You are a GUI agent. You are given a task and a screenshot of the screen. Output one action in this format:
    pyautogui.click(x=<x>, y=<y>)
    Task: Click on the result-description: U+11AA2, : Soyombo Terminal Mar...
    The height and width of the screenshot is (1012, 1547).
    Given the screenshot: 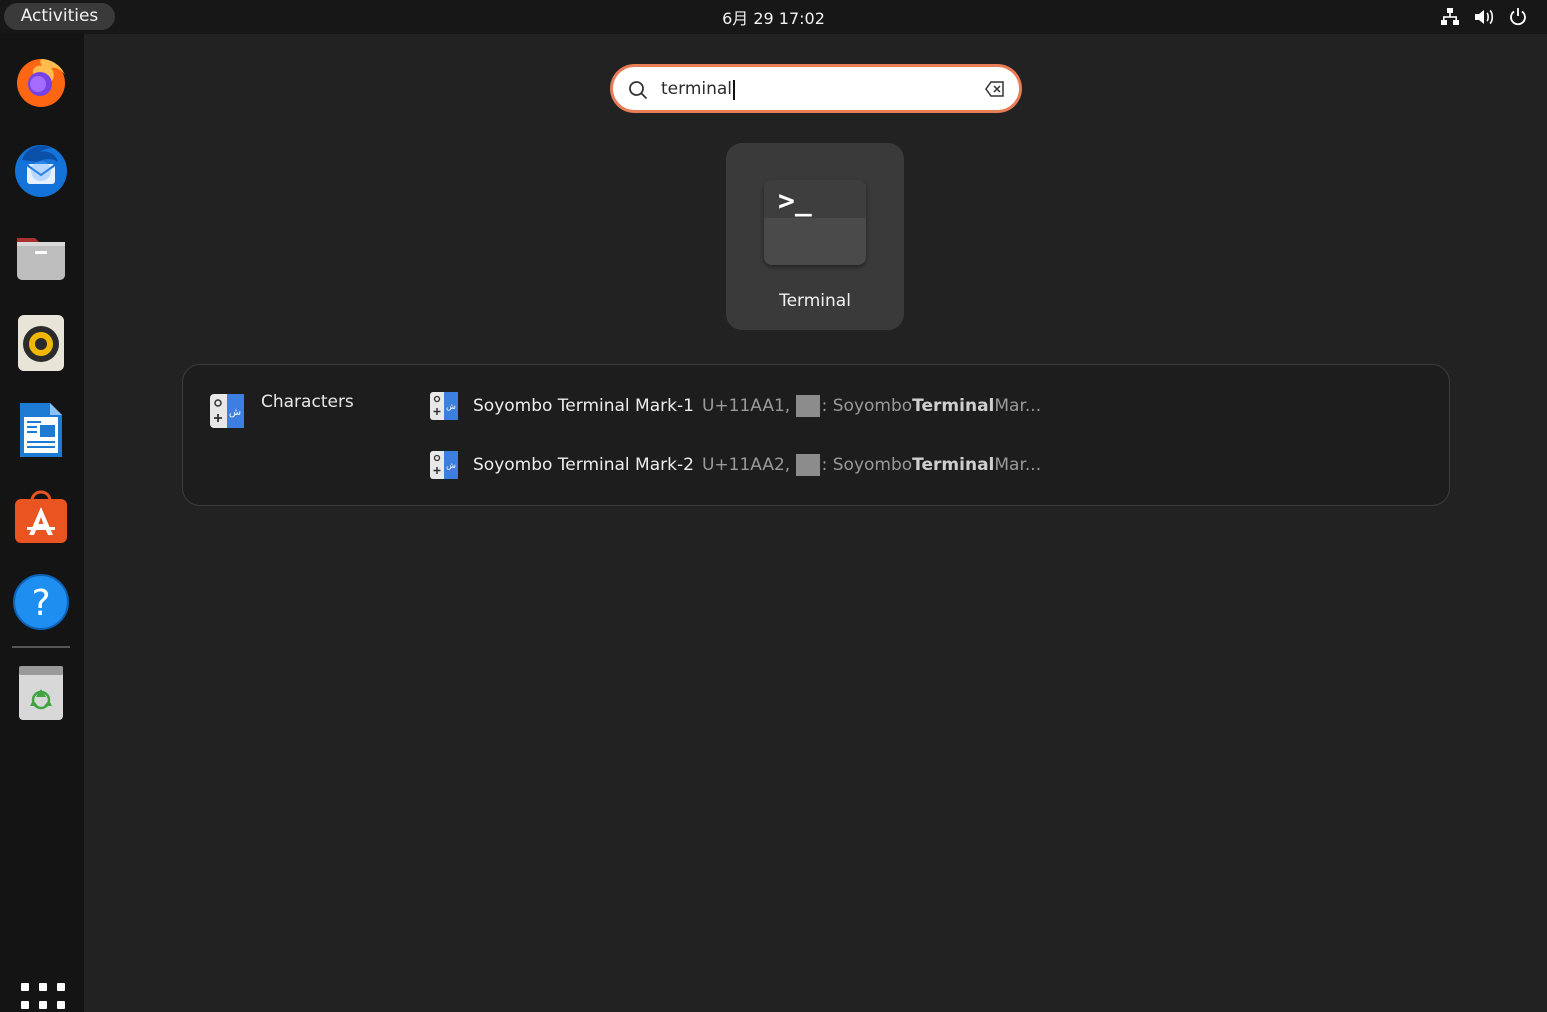 What is the action you would take?
    pyautogui.click(x=871, y=465)
    